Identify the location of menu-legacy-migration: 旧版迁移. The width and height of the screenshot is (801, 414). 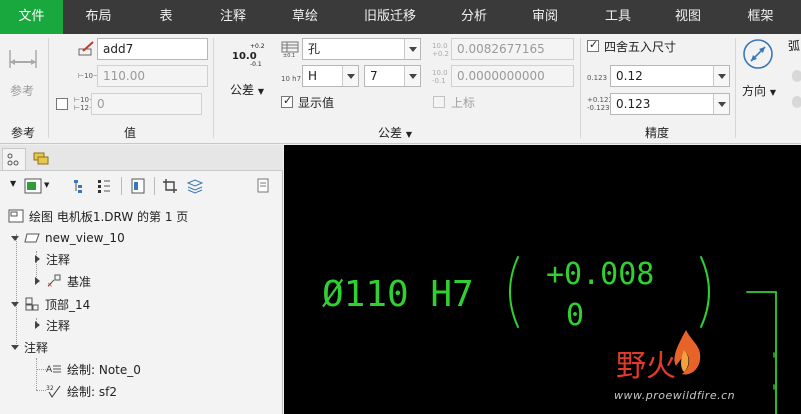
(390, 17).